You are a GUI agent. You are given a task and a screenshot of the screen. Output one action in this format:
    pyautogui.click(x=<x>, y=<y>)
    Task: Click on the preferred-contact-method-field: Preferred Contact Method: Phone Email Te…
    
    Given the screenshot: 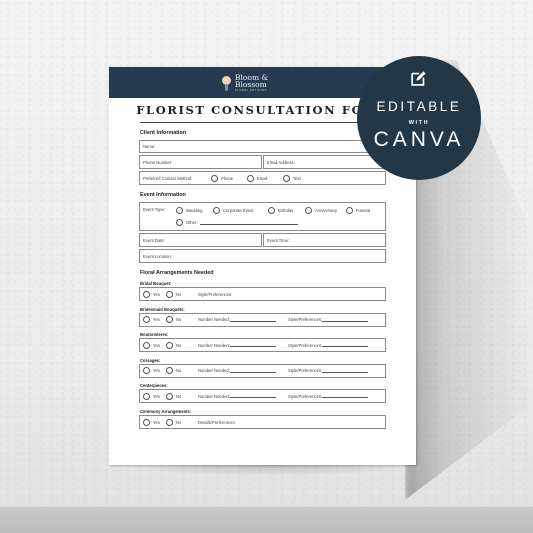 What is the action you would take?
    pyautogui.click(x=262, y=178)
    